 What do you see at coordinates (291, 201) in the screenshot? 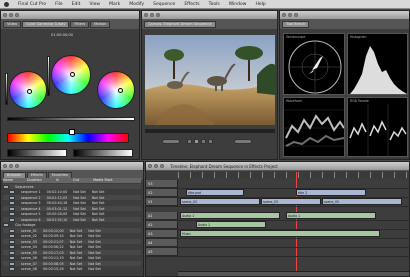
I see `timeline-clip: scene_03` at bounding box center [291, 201].